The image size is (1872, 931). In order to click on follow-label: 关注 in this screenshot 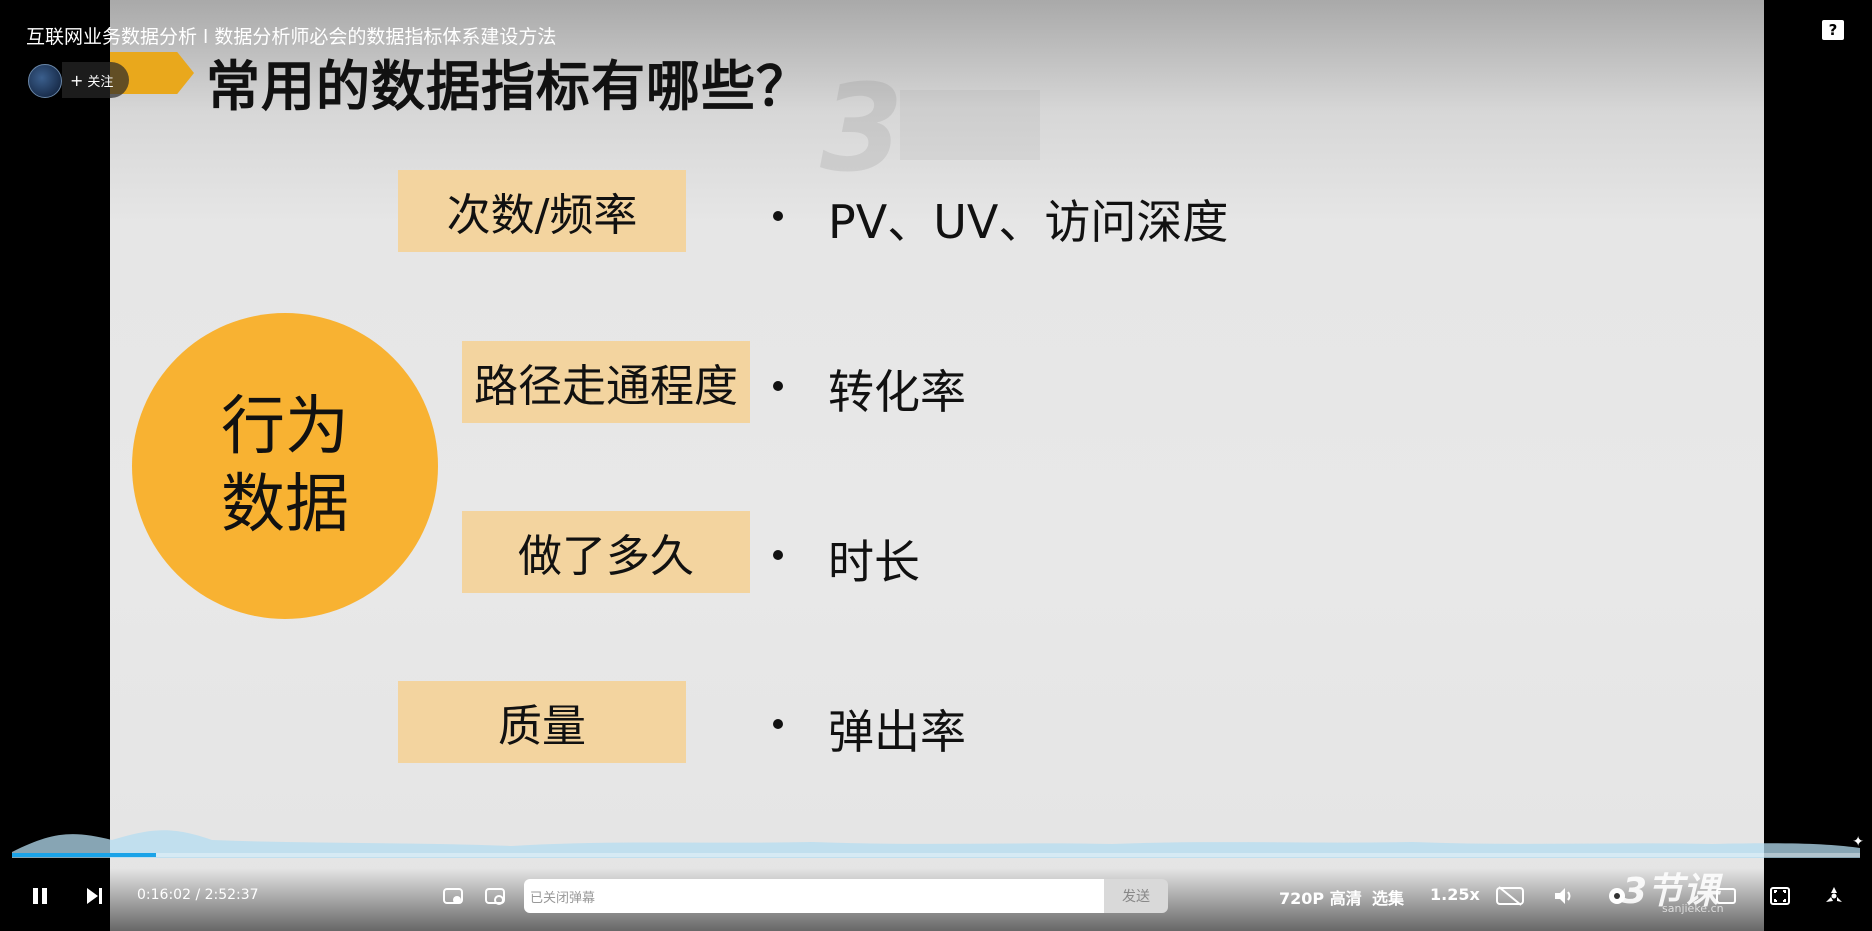, I will do `click(100, 82)`.